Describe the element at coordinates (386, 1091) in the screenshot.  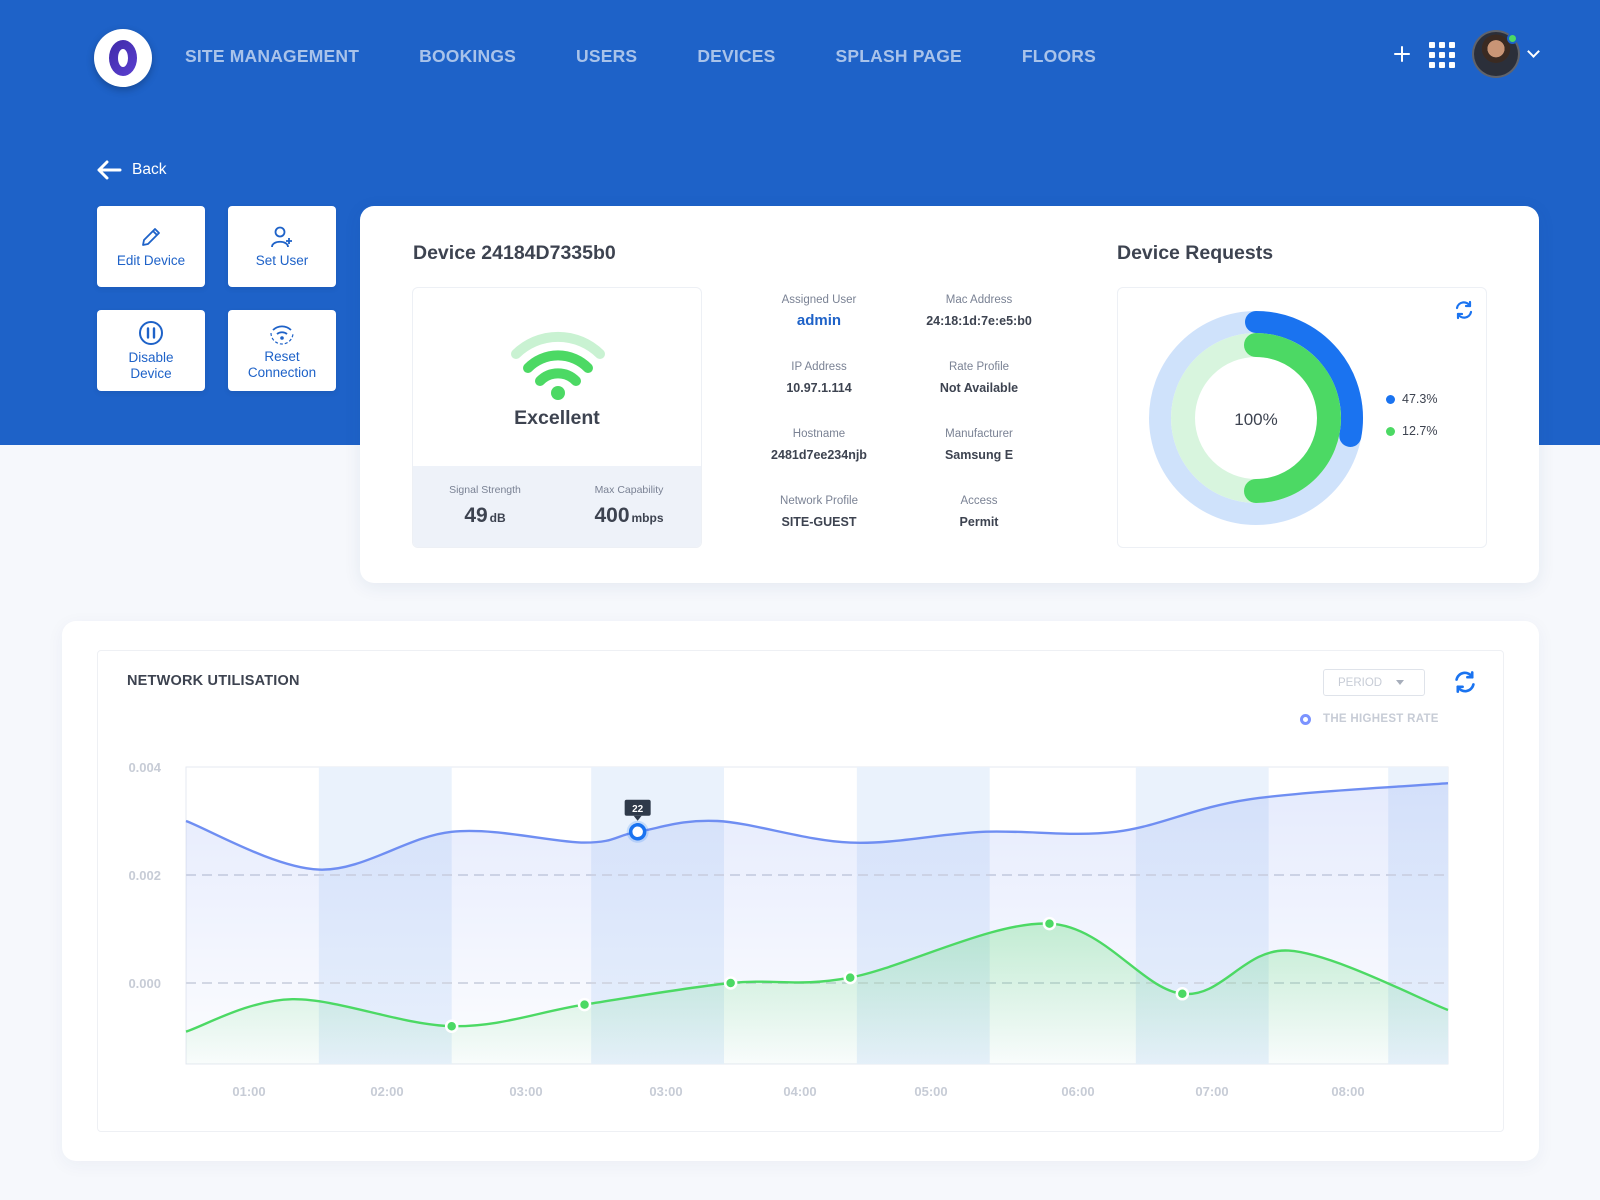
I see `x-tick-label: 02:00` at that location.